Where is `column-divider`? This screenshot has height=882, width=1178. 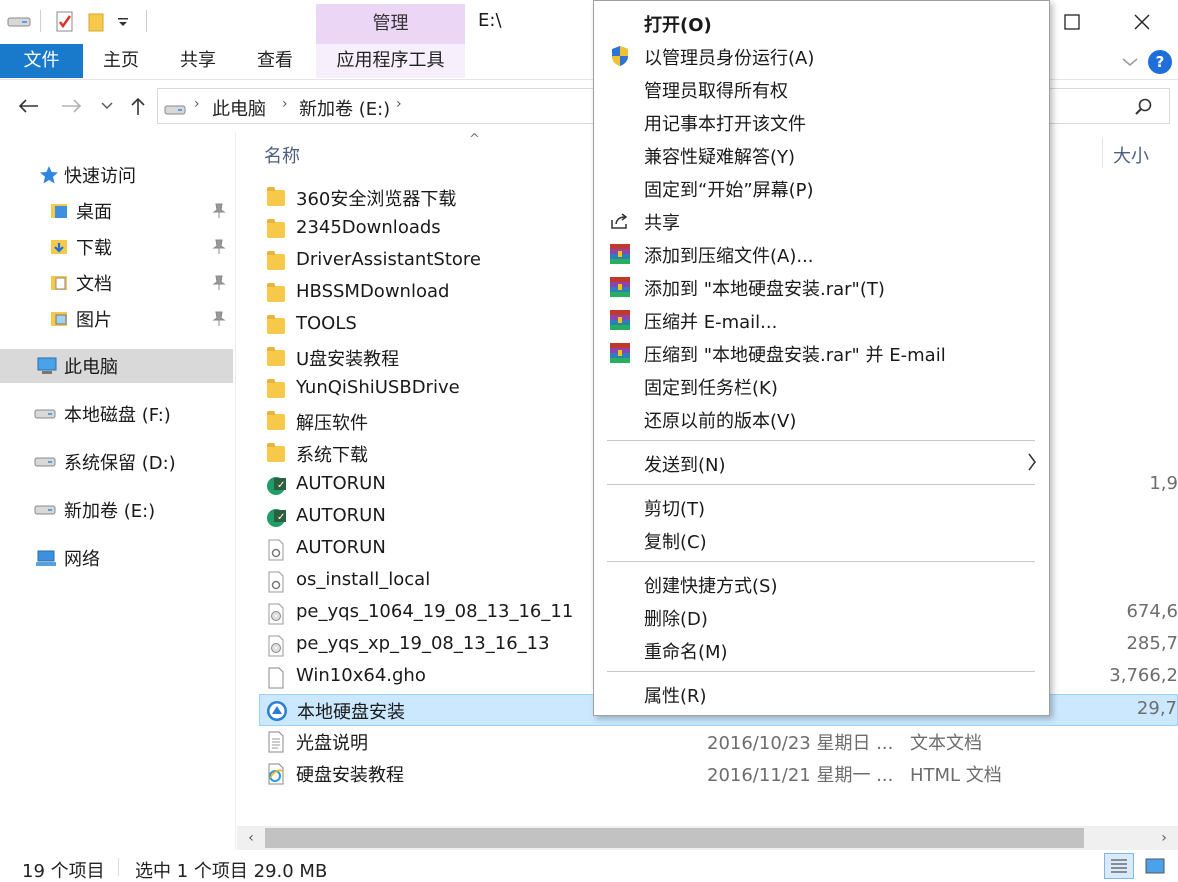
column-divider is located at coordinates (1102, 153).